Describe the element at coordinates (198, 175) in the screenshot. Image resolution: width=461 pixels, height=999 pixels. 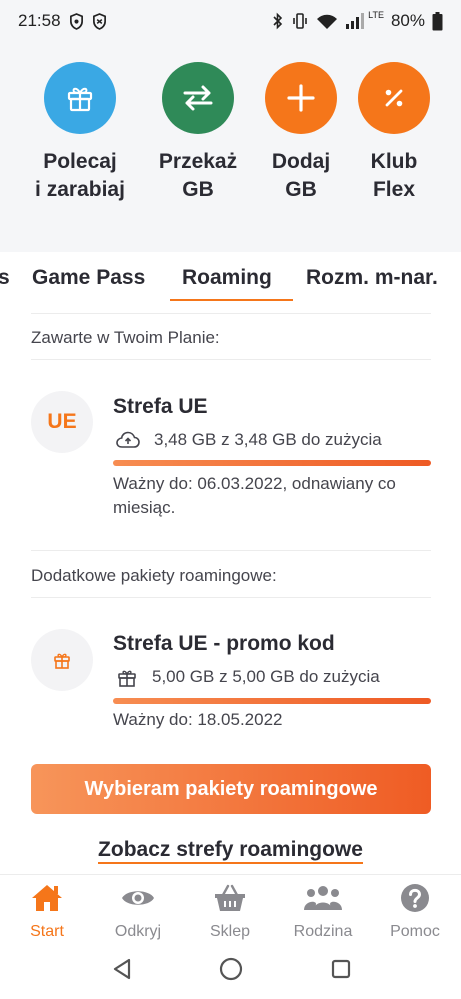
I see `transfer-gb-label: Przekaż GB` at that location.